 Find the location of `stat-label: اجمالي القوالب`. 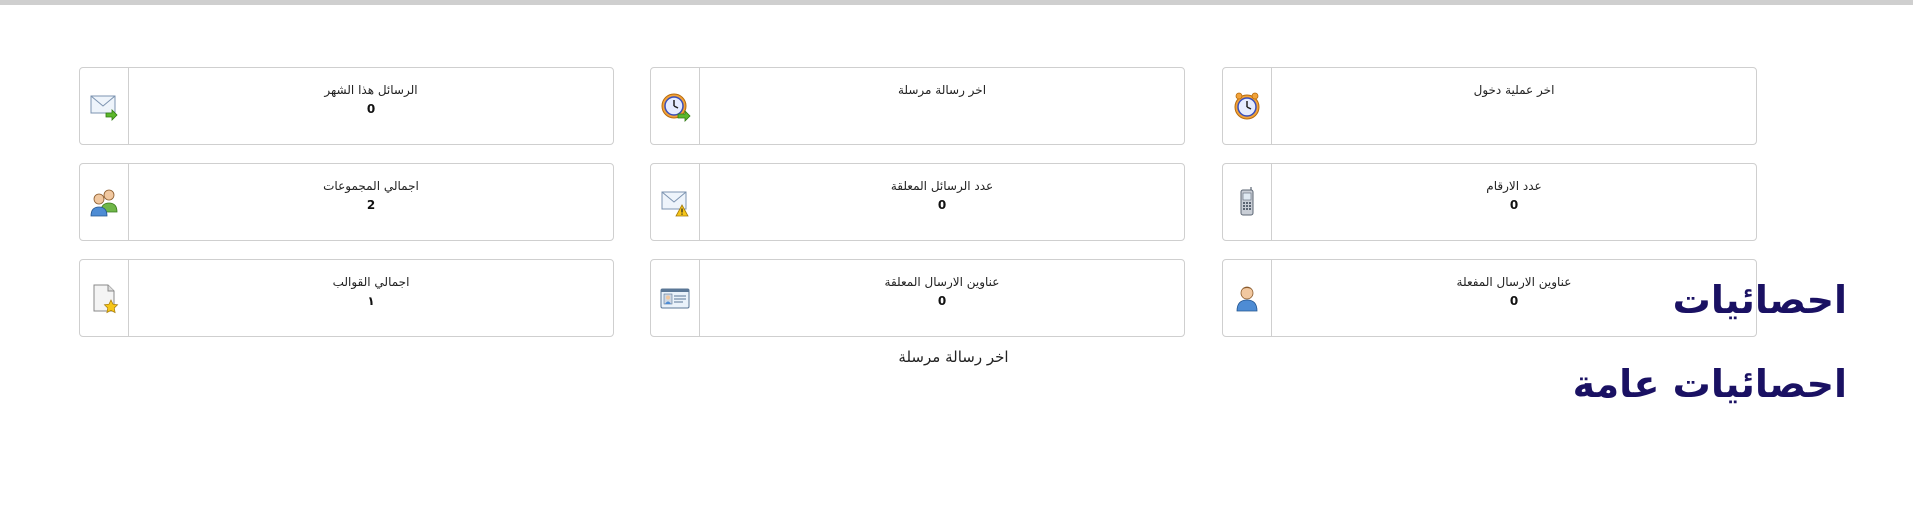

stat-label: اجمالي القوالب is located at coordinates (371, 282).